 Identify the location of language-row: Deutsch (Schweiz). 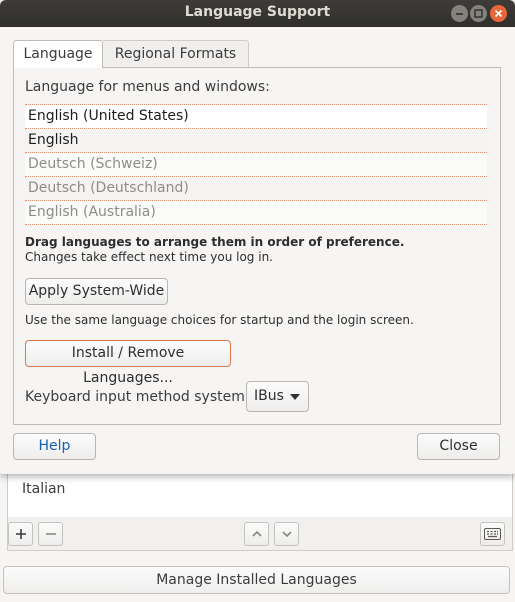
(256, 165).